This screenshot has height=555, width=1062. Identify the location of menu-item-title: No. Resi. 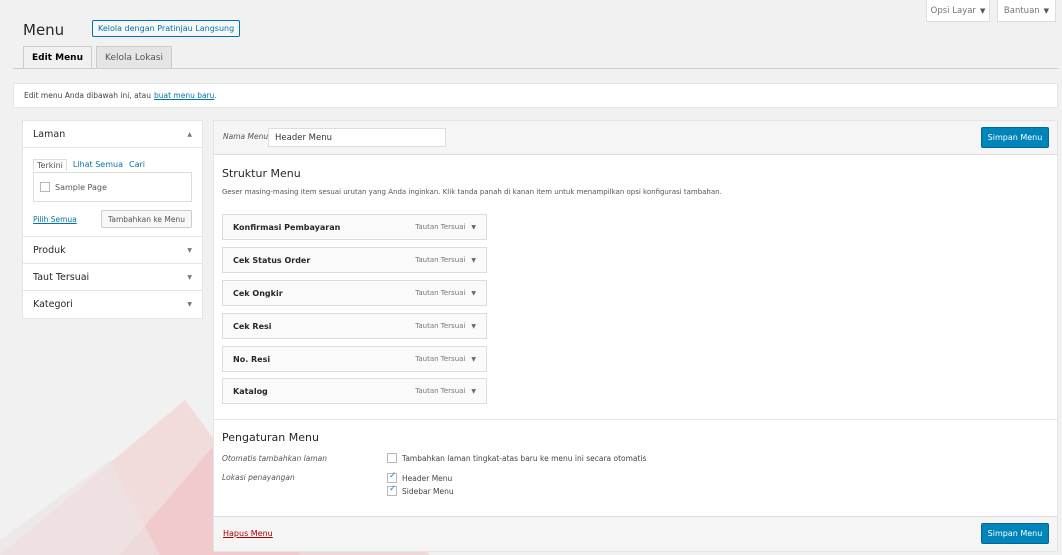
(252, 359).